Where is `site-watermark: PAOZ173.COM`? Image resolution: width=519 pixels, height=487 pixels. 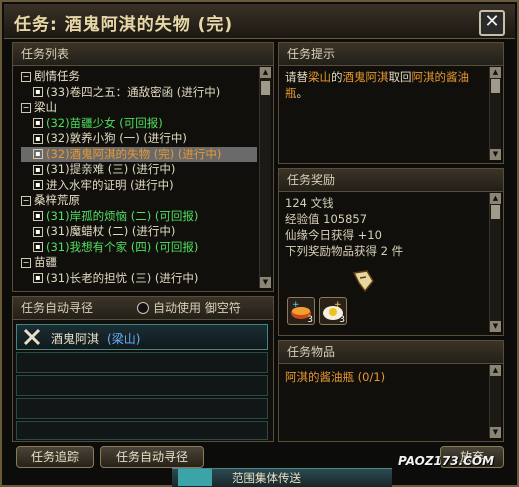 site-watermark: PAOZ173.COM is located at coordinates (446, 461).